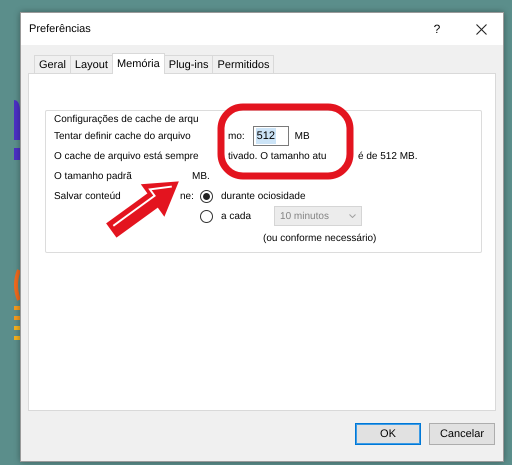 The image size is (512, 465). I want to click on radio-option: a cada, so click(226, 216).